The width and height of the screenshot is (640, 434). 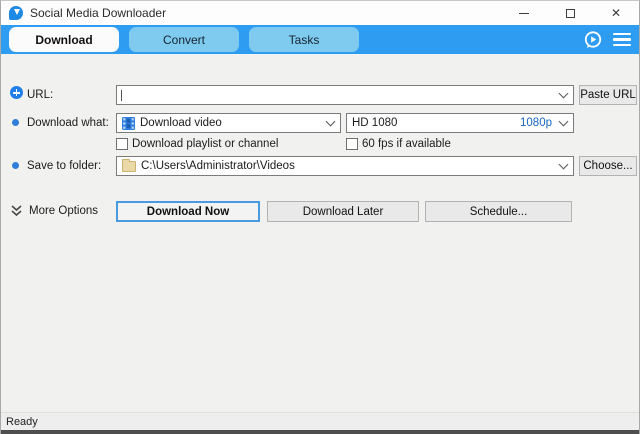 I want to click on maximize-icon, so click(x=570, y=13).